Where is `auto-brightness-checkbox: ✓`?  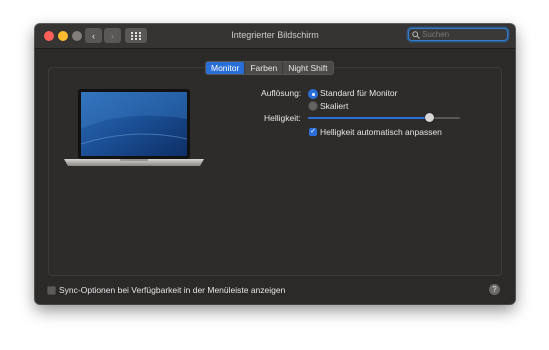
auto-brightness-checkbox: ✓ is located at coordinates (313, 132).